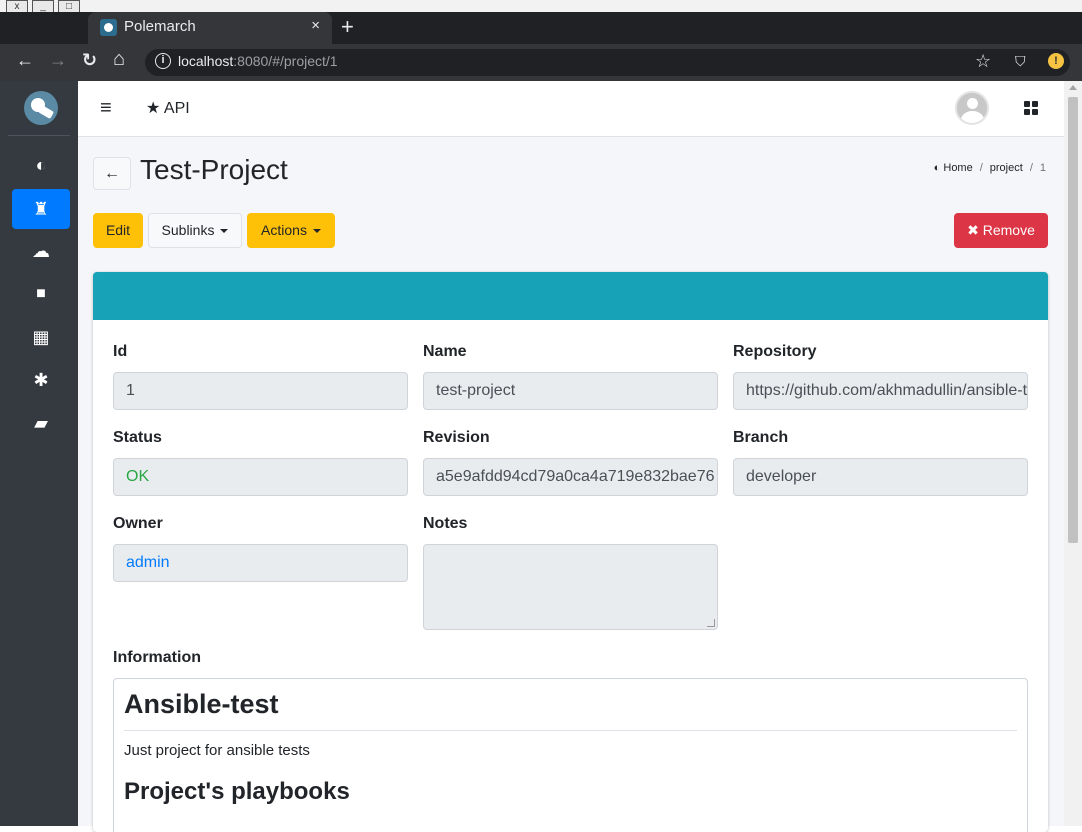 The height and width of the screenshot is (832, 1082). What do you see at coordinates (58, 60) in the screenshot?
I see `forward-arrow-icon: →` at bounding box center [58, 60].